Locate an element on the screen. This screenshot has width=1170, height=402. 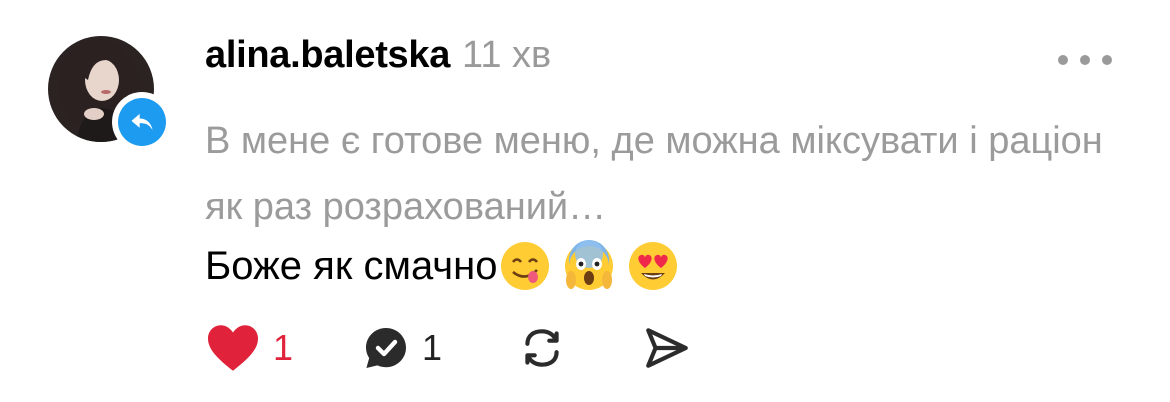
reply-button: 1 is located at coordinates (439, 348).